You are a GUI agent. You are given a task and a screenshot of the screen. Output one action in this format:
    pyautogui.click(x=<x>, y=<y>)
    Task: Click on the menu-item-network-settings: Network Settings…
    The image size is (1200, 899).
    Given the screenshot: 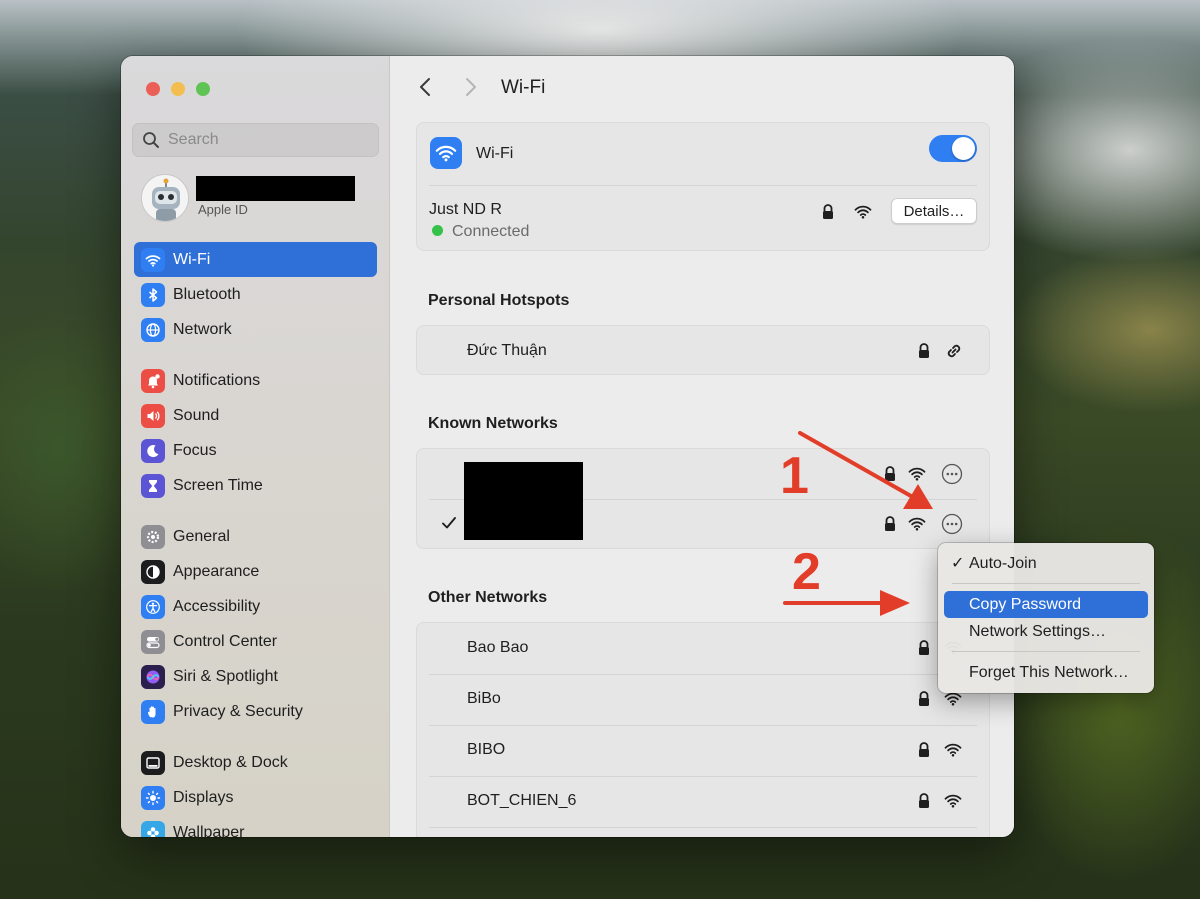 What is the action you would take?
    pyautogui.click(x=1046, y=631)
    